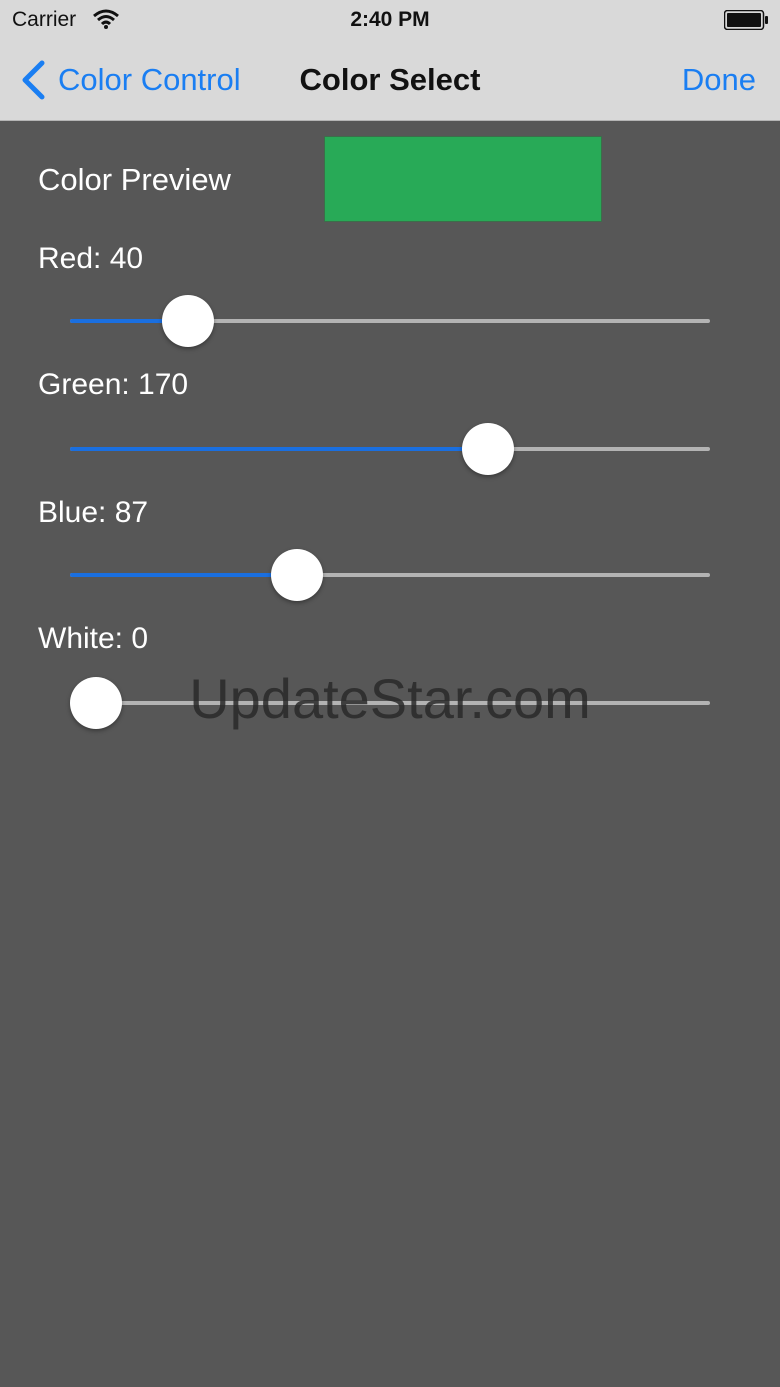  I want to click on status-time: 2:40 PM, so click(390, 19).